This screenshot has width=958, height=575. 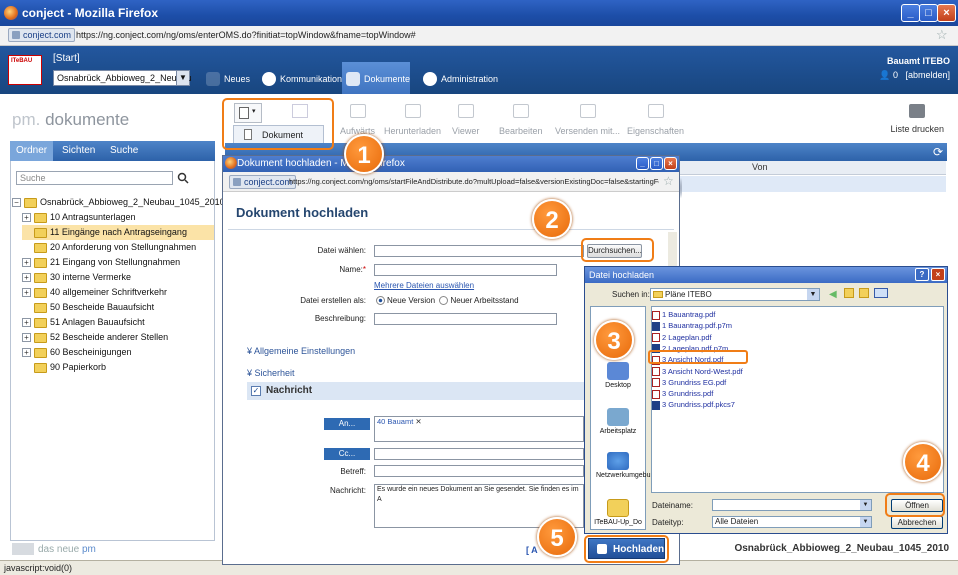 I want to click on file-type-select: Alle Dateien, so click(x=792, y=522).